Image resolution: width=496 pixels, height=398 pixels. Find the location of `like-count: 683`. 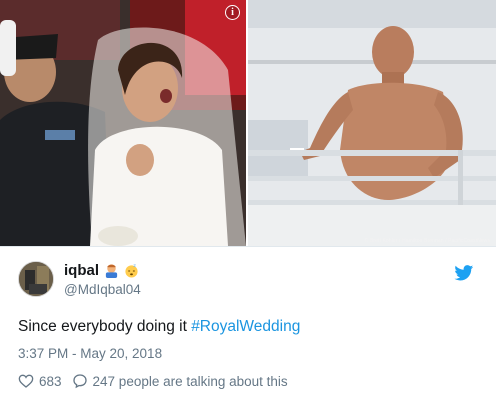

like-count: 683 is located at coordinates (50, 381).